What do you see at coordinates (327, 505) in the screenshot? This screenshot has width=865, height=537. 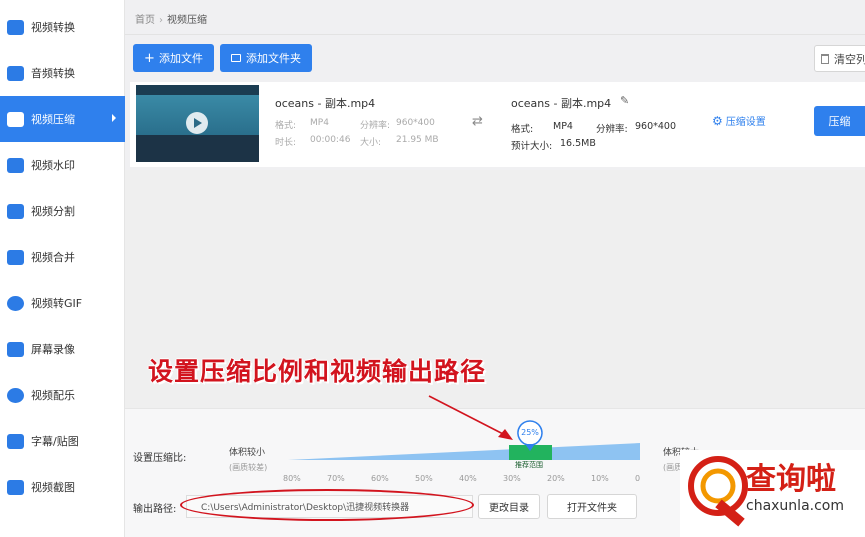 I see `annotation-ellipse` at bounding box center [327, 505].